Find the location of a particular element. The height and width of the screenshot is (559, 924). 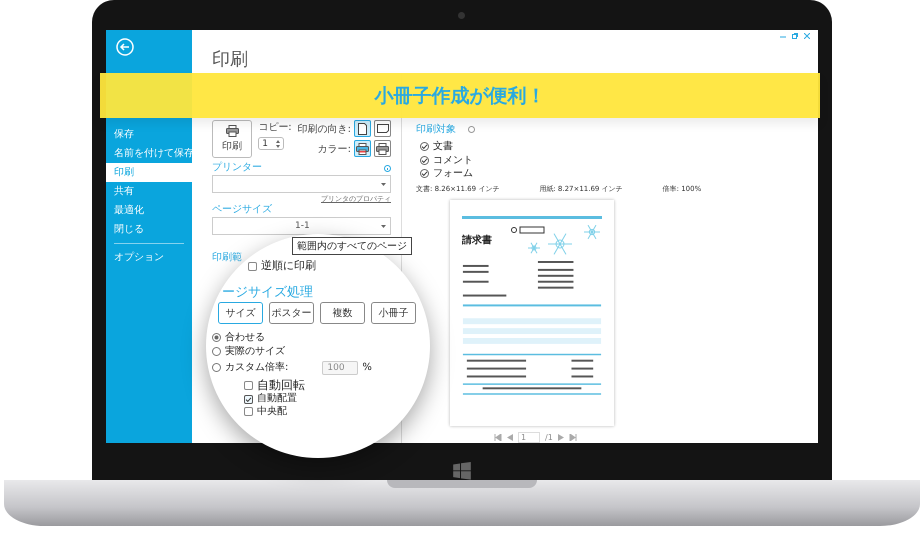

page-number-field: 1 is located at coordinates (529, 437).